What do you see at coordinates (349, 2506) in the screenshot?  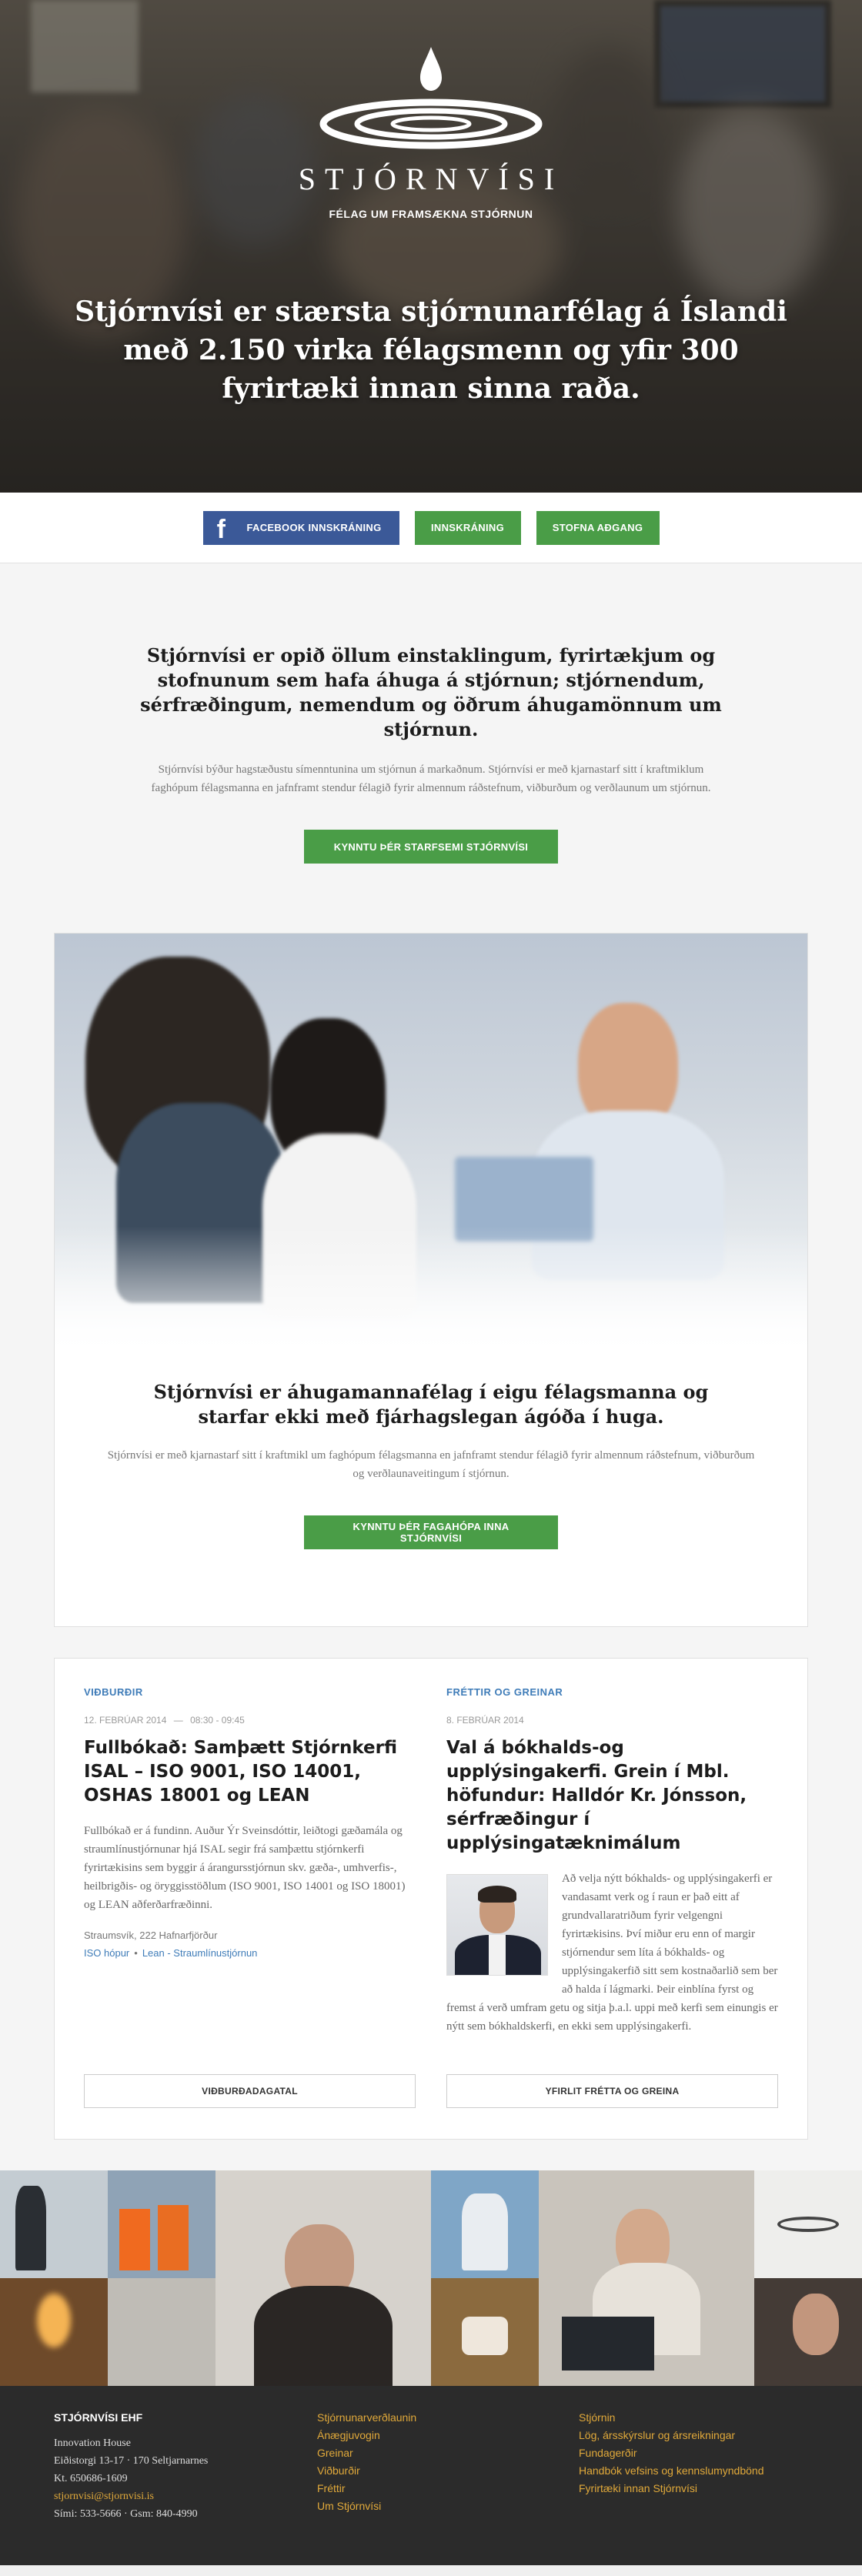 I see `footer-link: Um Stjórnvísi` at bounding box center [349, 2506].